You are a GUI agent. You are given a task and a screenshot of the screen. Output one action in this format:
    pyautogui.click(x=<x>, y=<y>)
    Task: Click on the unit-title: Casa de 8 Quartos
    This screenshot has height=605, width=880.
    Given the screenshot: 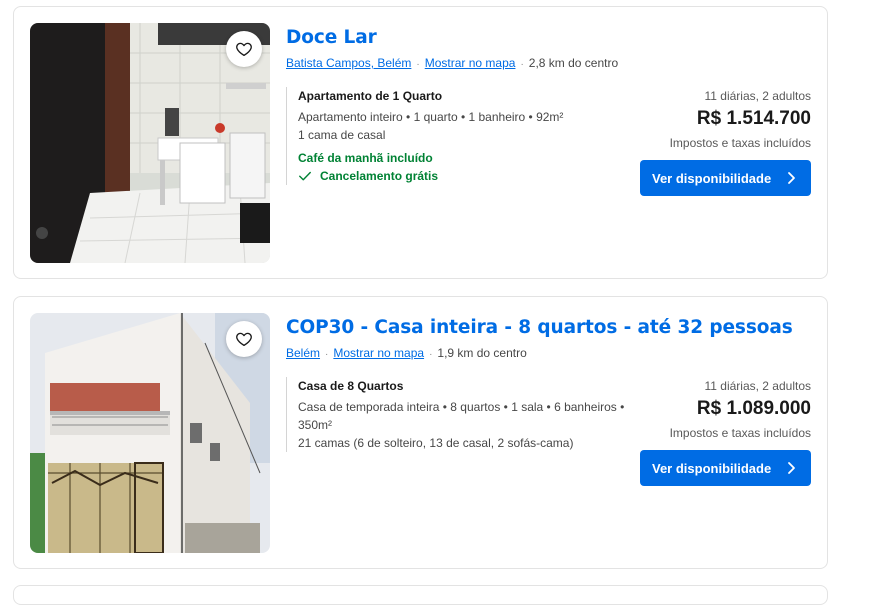 What is the action you would take?
    pyautogui.click(x=351, y=386)
    